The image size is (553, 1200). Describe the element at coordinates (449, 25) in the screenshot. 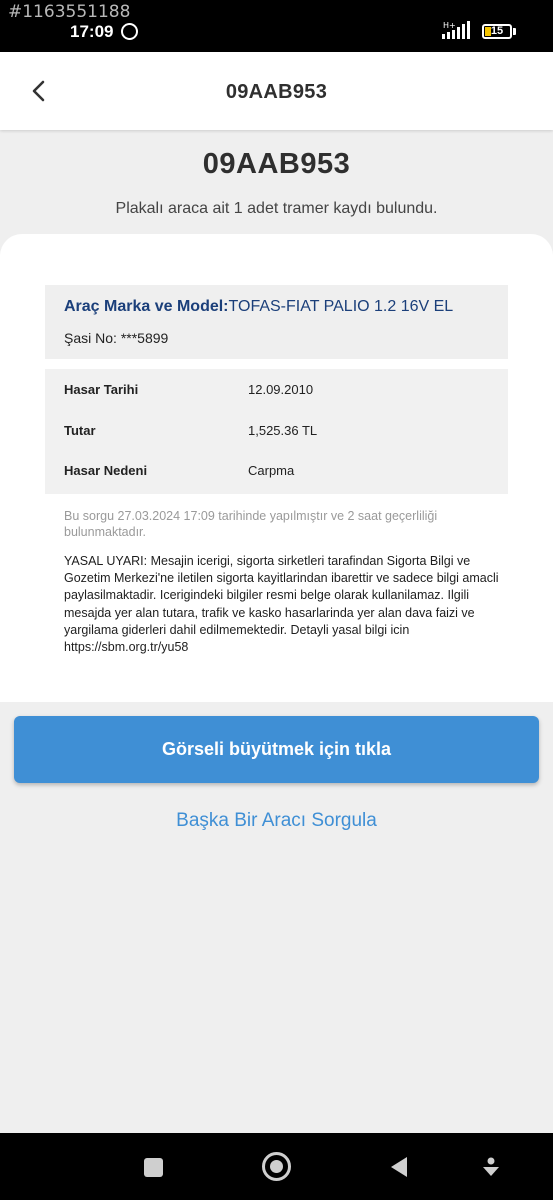

I see `network-type-label: H+` at that location.